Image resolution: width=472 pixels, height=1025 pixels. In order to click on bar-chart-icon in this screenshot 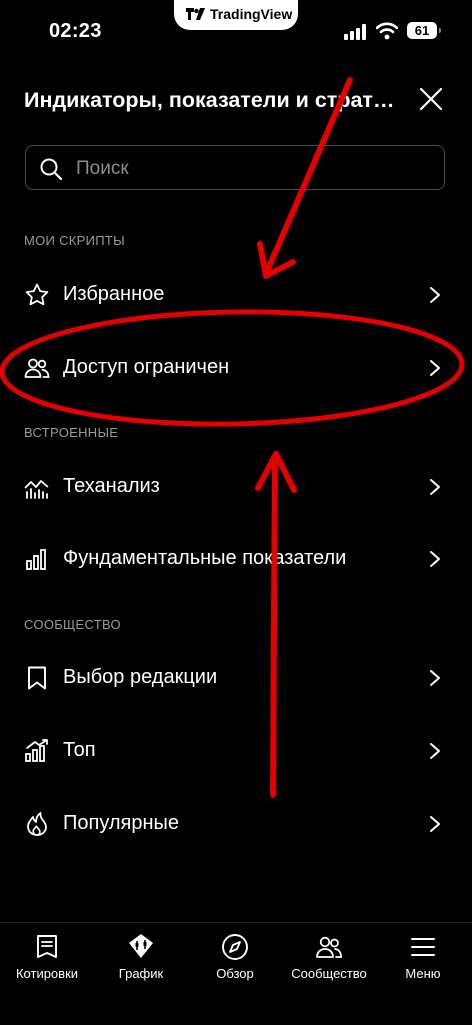, I will do `click(36, 559)`.